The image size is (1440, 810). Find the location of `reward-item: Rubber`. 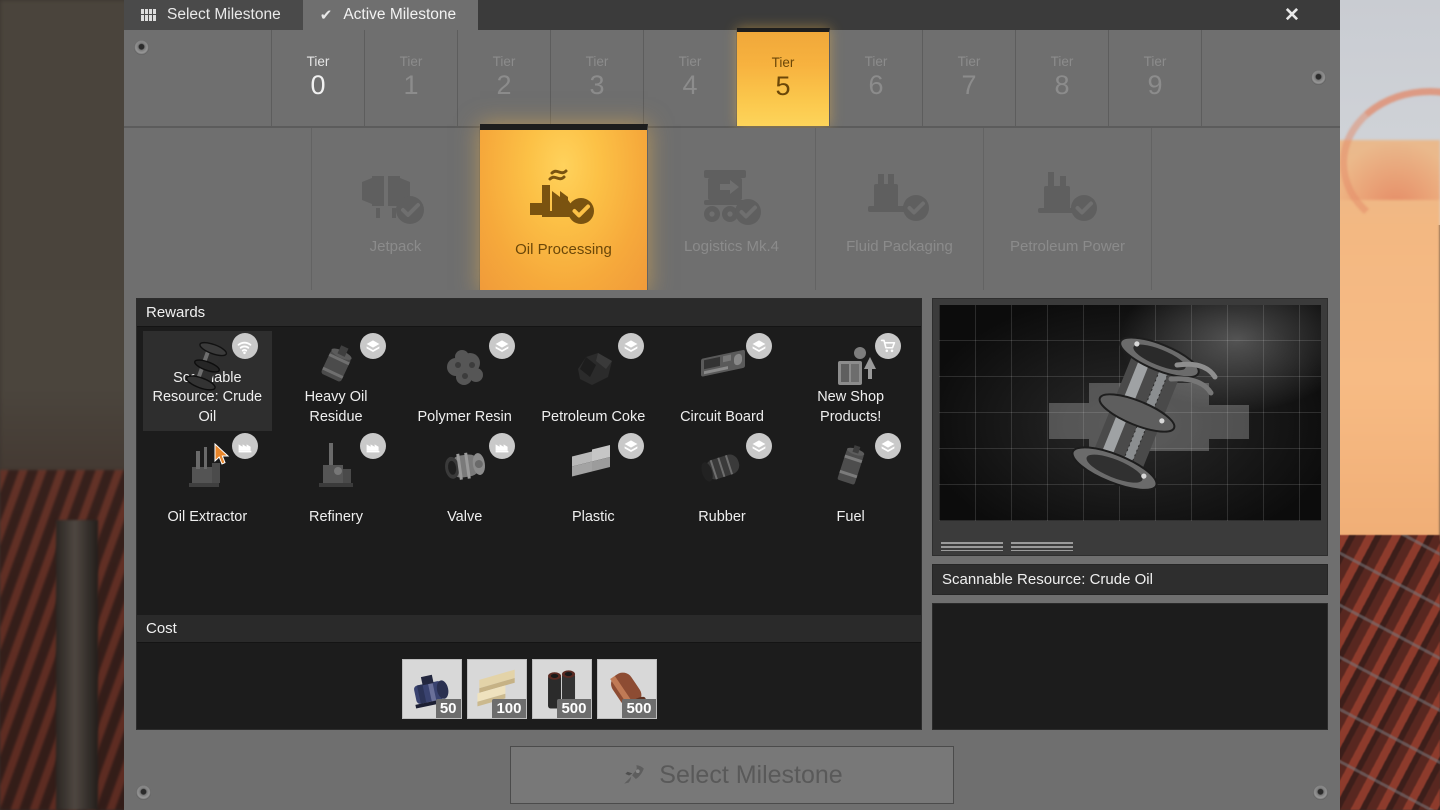

reward-item: Rubber is located at coordinates (722, 481).